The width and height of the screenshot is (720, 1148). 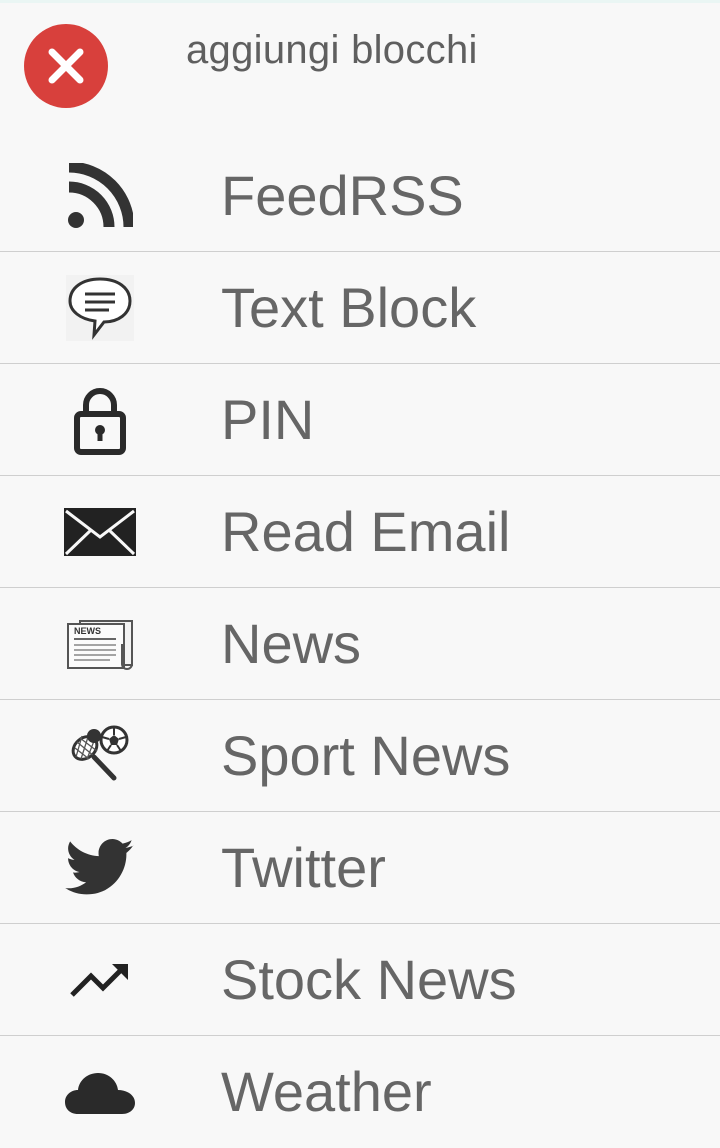 I want to click on list-item-twitter: Twitter, so click(x=360, y=868).